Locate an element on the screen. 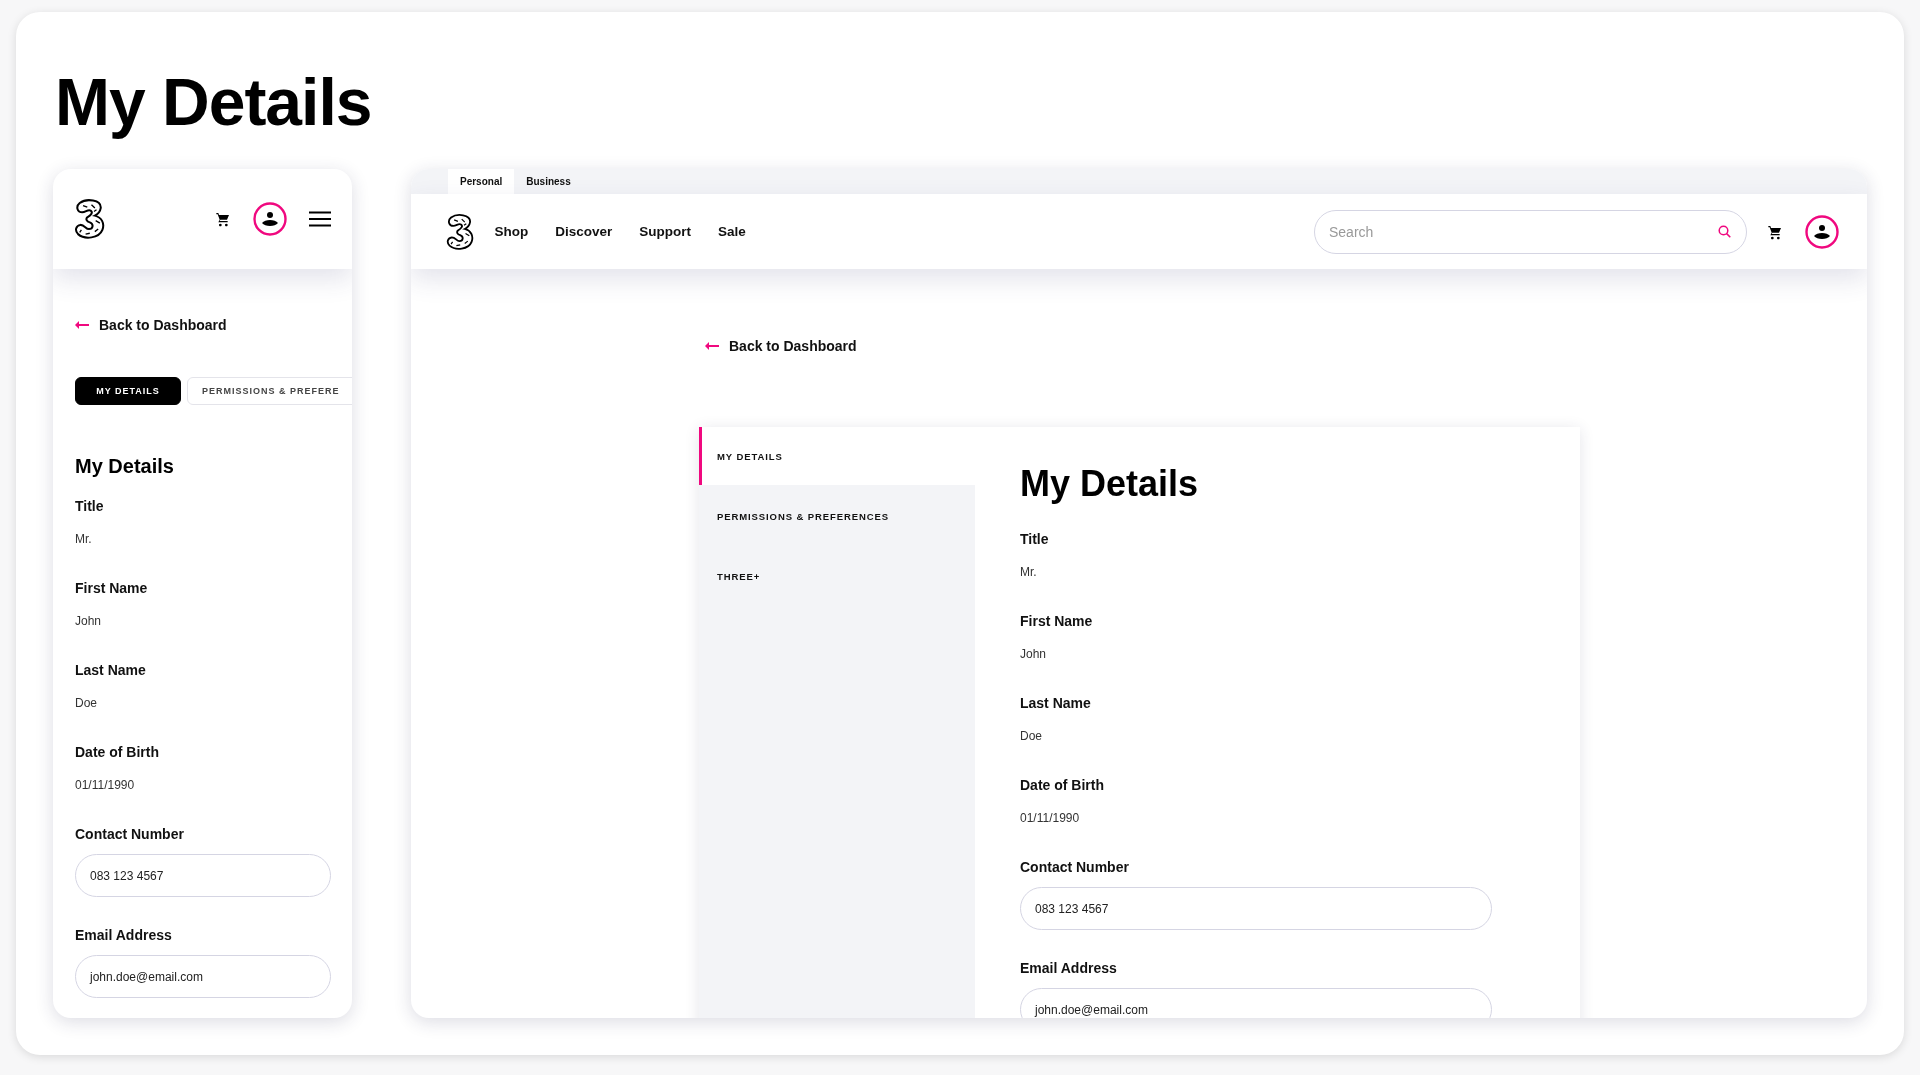 The image size is (1920, 1075). tab: MY DETAILS is located at coordinates (128, 391).